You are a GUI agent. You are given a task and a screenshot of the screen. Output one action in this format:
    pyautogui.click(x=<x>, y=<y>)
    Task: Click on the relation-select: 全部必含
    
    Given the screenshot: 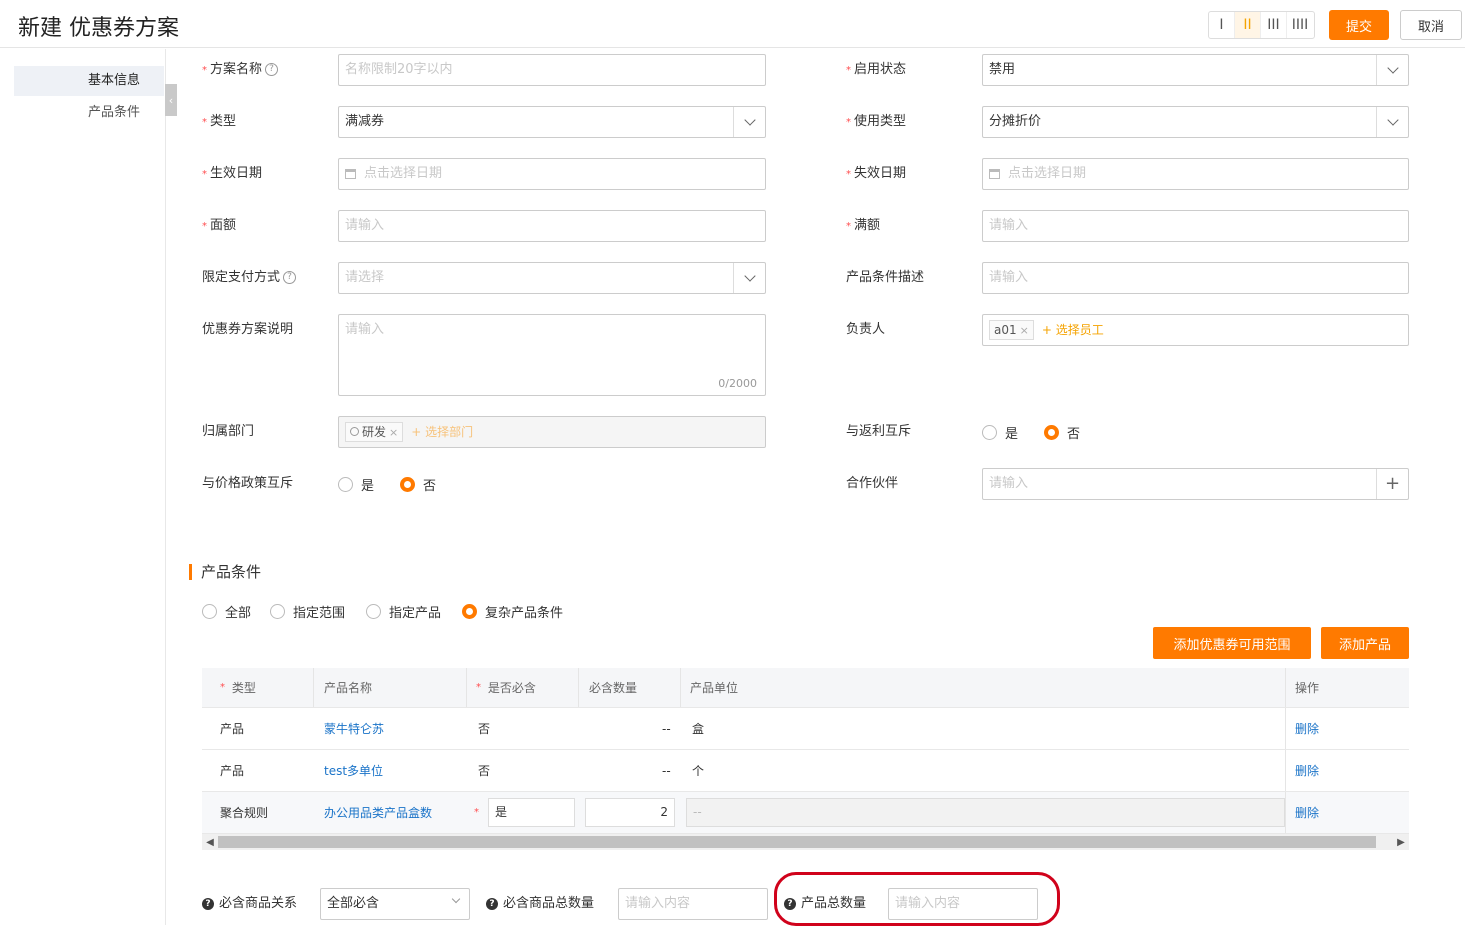 What is the action you would take?
    pyautogui.click(x=395, y=904)
    